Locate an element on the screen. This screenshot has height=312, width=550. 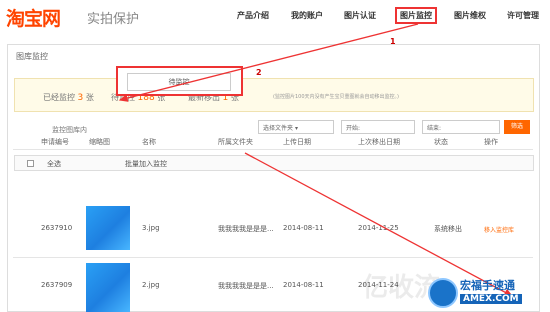
globe-icon is located at coordinates (443, 293).